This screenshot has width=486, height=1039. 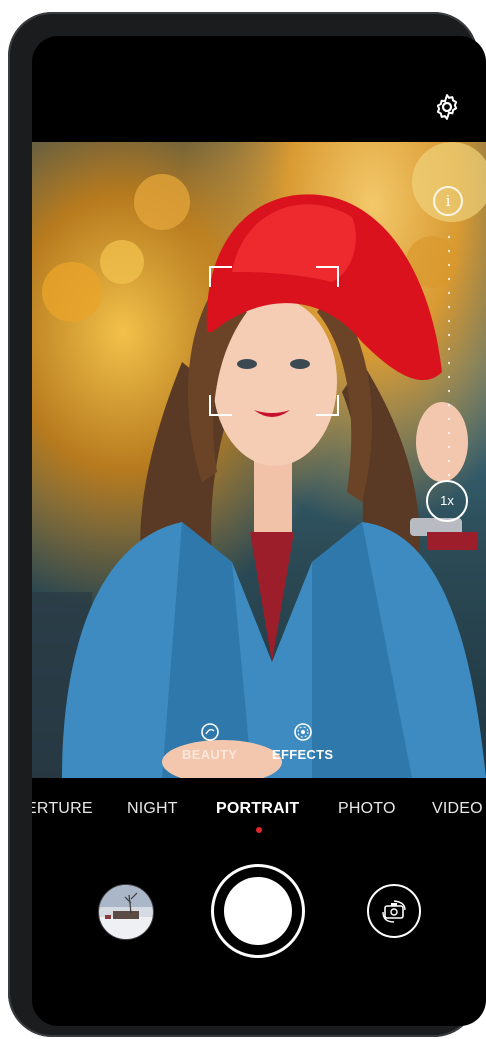 I want to click on info-icon: i, so click(x=448, y=201).